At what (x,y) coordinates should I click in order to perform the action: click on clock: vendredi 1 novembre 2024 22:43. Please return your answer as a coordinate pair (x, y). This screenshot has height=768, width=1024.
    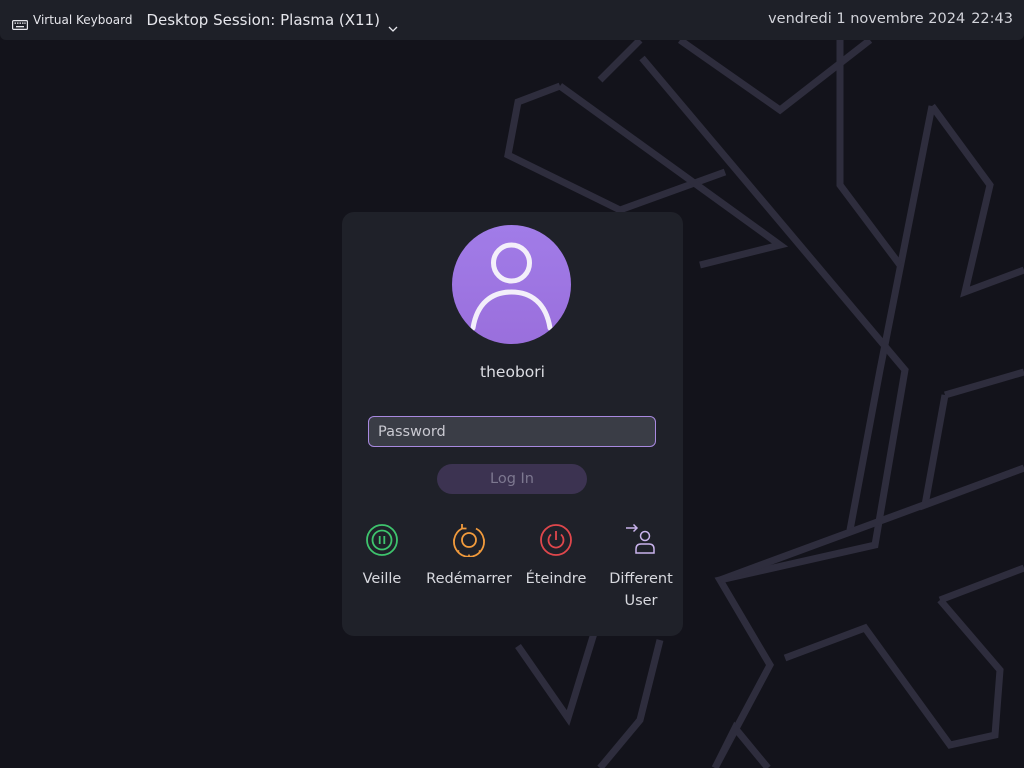
    Looking at the image, I should click on (890, 19).